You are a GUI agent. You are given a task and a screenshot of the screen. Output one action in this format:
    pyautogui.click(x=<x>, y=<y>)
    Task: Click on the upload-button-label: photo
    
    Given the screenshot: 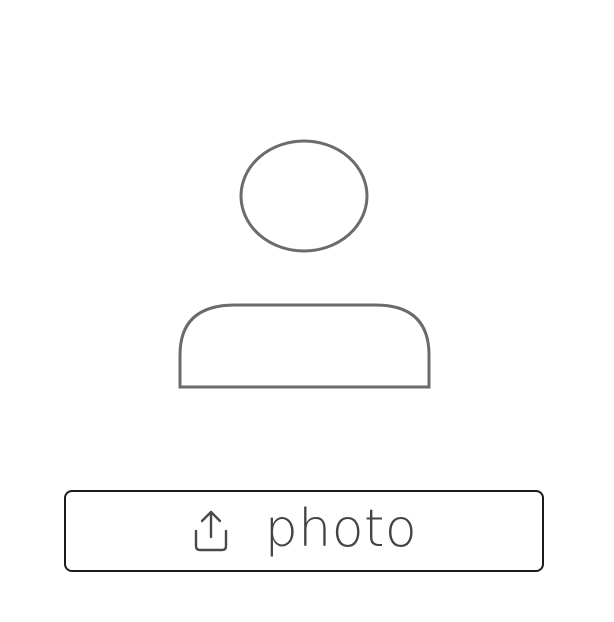 What is the action you would take?
    pyautogui.click(x=341, y=529)
    